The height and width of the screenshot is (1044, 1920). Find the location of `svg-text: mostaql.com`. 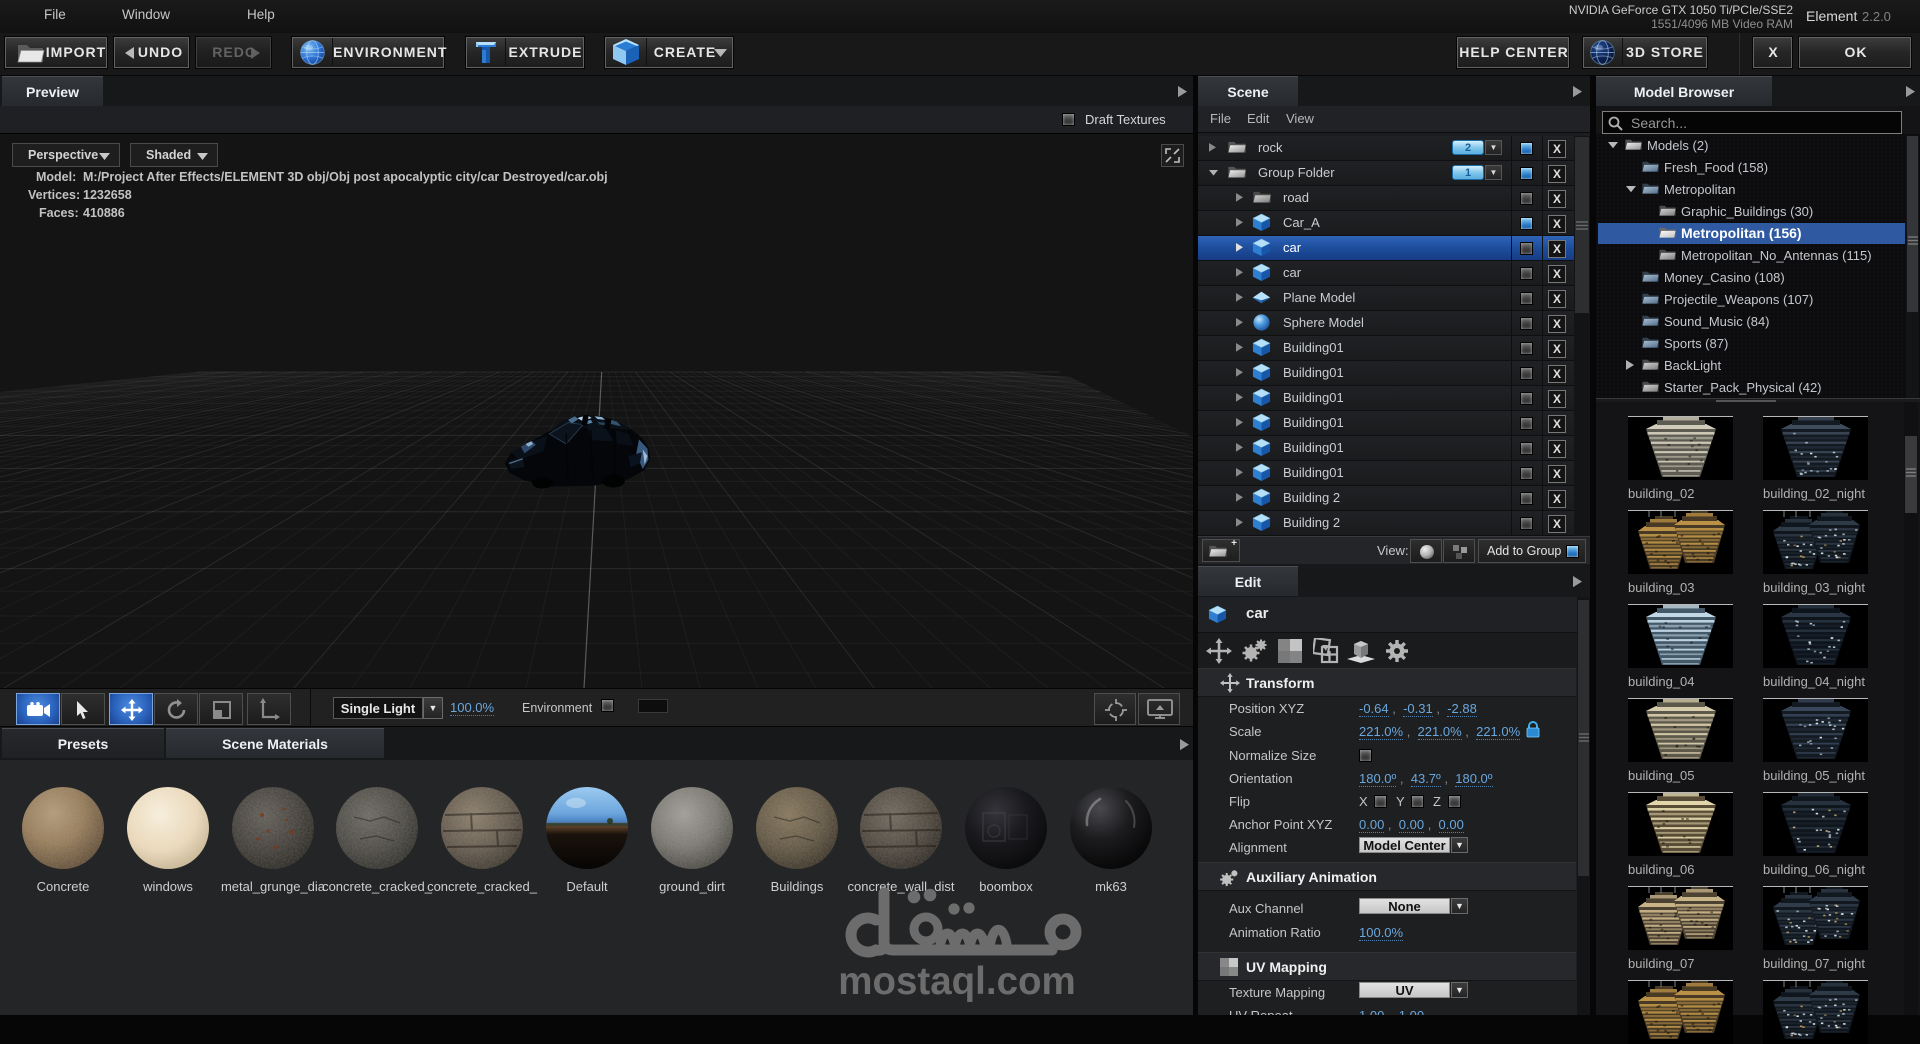

svg-text: mostaql.com is located at coordinates (956, 981).